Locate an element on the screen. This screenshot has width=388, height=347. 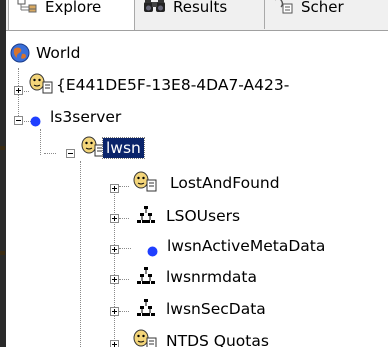
binoculars-icon is located at coordinates (155, 9).